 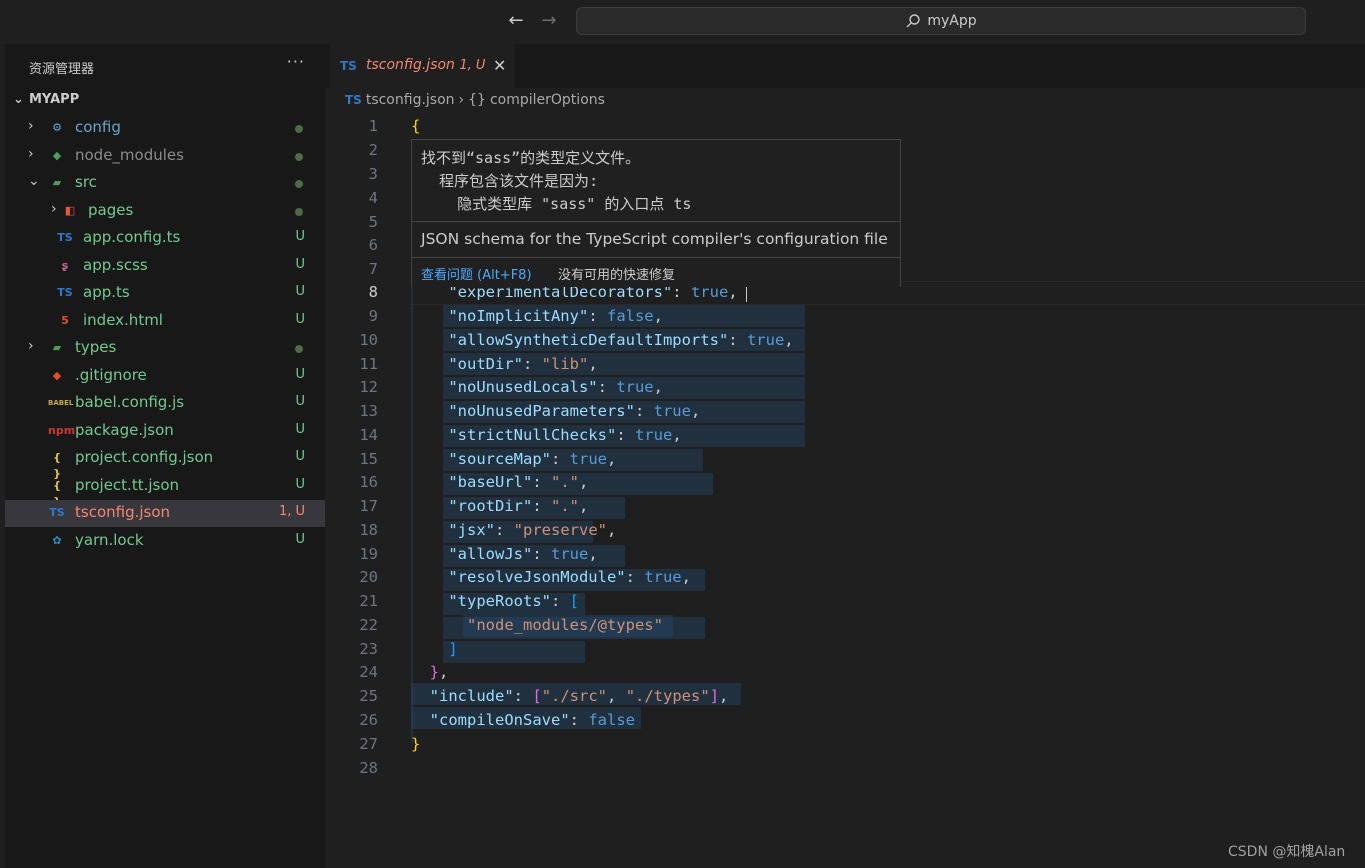 I want to click on file-tree-label: types, so click(x=96, y=347).